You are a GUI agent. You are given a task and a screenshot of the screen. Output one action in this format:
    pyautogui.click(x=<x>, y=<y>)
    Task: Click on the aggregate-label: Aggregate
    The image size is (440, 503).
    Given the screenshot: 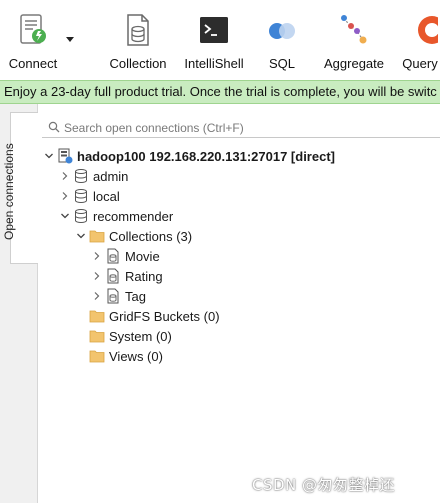 What is the action you would take?
    pyautogui.click(x=354, y=63)
    